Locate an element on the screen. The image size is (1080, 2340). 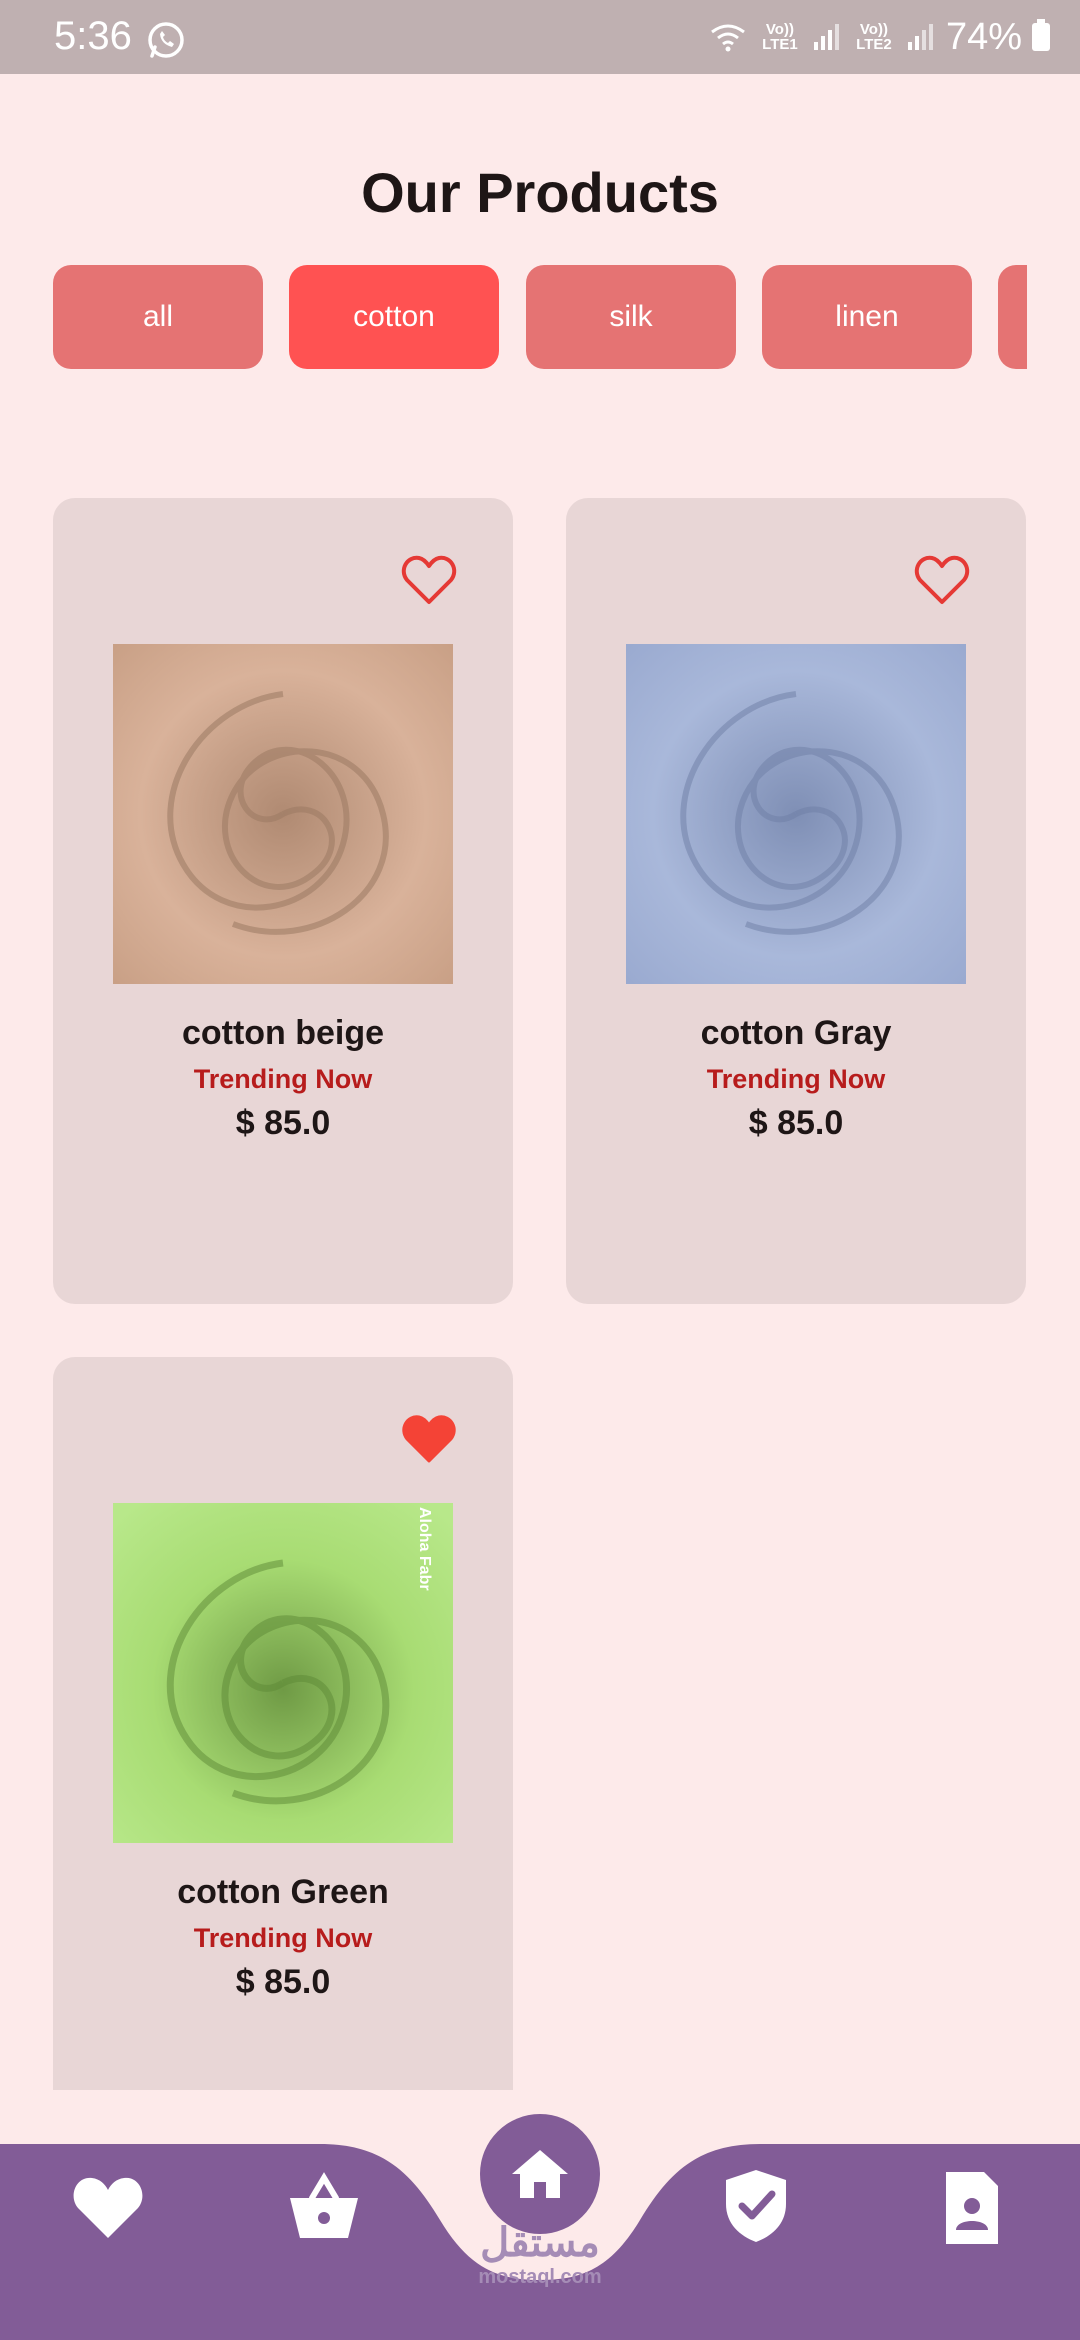
fabric-brand-watermark: Aloha Fabr is located at coordinates (424, 1549).